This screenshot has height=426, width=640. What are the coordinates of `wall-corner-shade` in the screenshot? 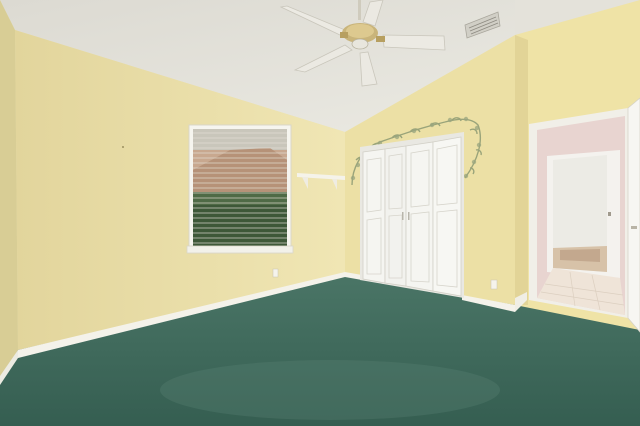 It's located at (521, 170).